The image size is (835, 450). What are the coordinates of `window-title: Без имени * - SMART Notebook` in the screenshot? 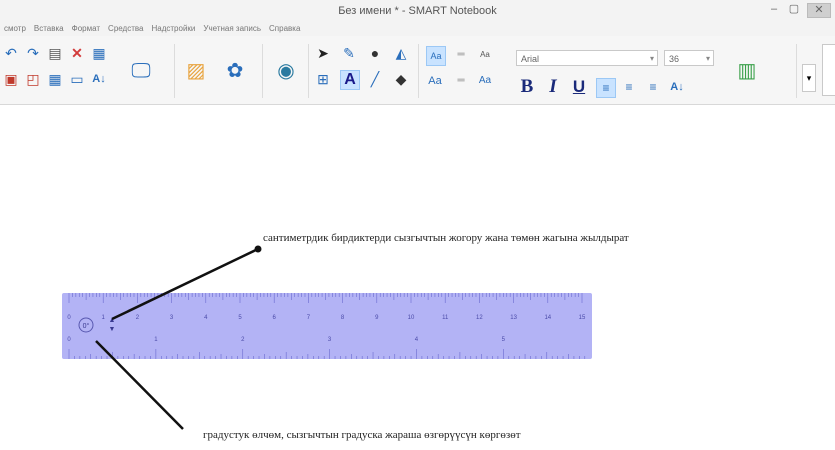 It's located at (417, 11).